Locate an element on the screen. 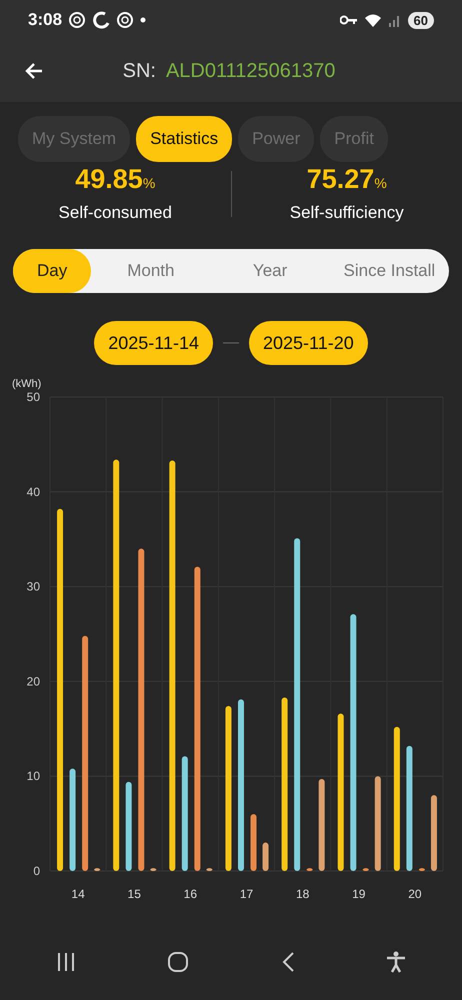 The image size is (462, 1000). x-tick-label: 19 is located at coordinates (359, 894).